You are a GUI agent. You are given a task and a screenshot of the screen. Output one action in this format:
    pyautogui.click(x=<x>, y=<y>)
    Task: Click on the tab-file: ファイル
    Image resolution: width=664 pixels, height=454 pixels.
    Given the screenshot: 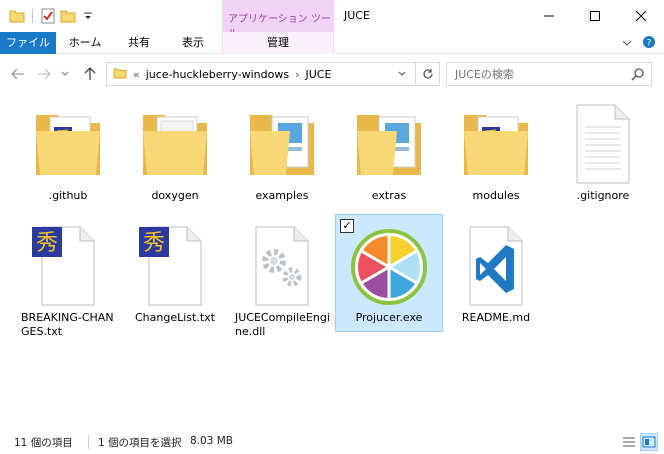 What is the action you would take?
    pyautogui.click(x=28, y=43)
    